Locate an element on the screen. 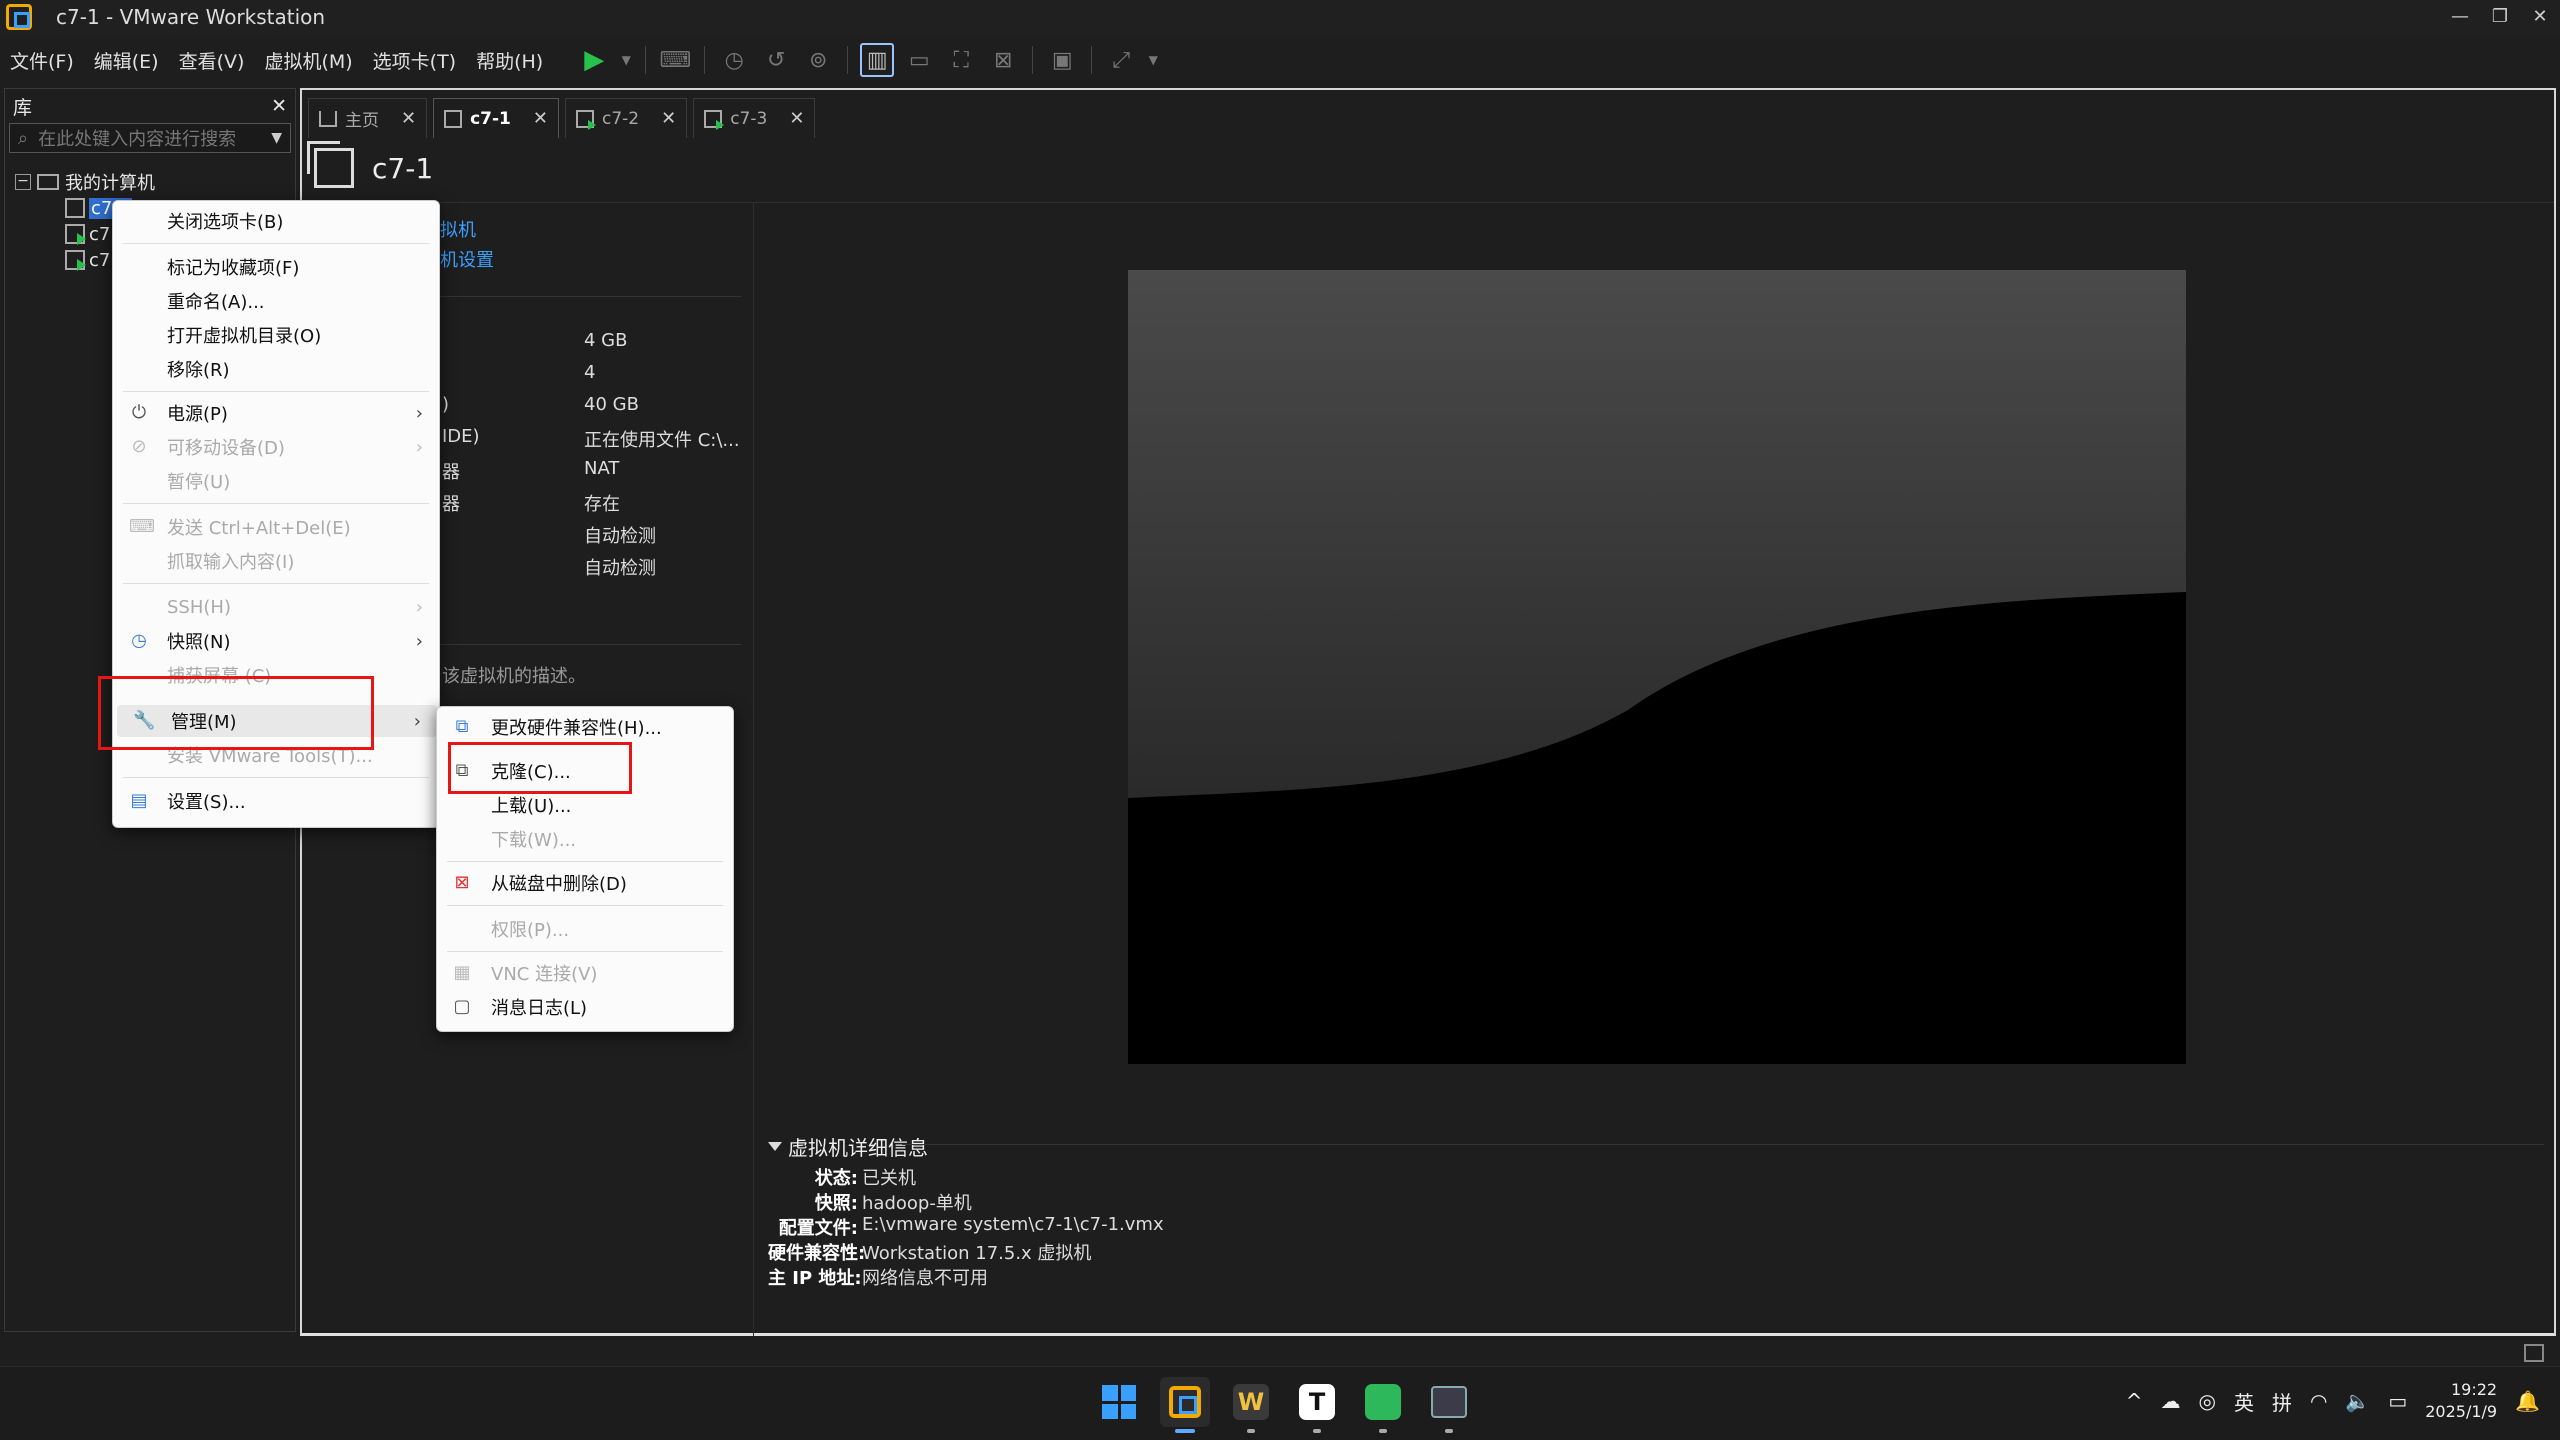 This screenshot has width=2560, height=1440. console-view-icon: ▣ is located at coordinates (1062, 60).